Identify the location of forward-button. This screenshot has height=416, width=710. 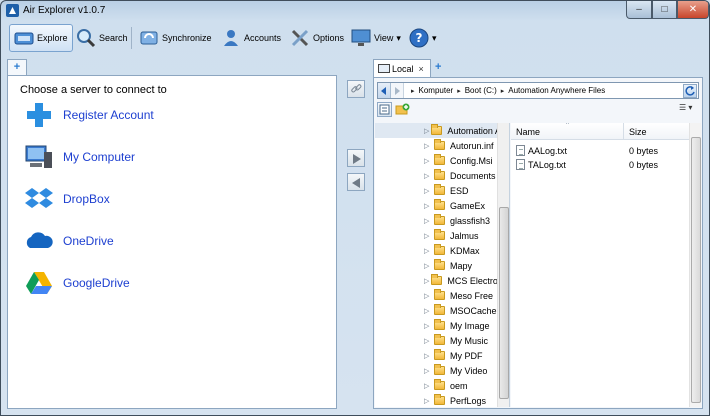
(397, 90).